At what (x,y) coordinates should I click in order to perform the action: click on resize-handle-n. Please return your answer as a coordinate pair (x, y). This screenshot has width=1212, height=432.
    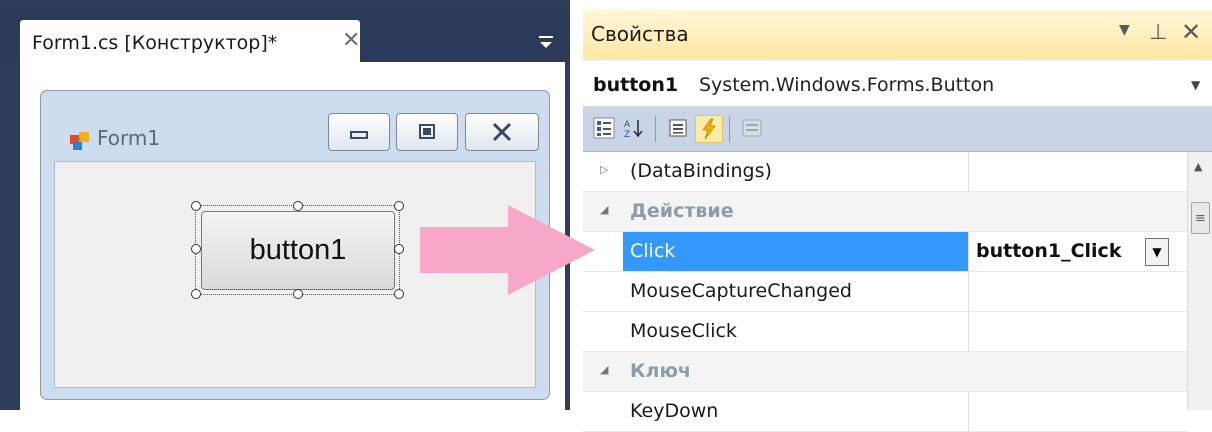
    Looking at the image, I should click on (298, 206).